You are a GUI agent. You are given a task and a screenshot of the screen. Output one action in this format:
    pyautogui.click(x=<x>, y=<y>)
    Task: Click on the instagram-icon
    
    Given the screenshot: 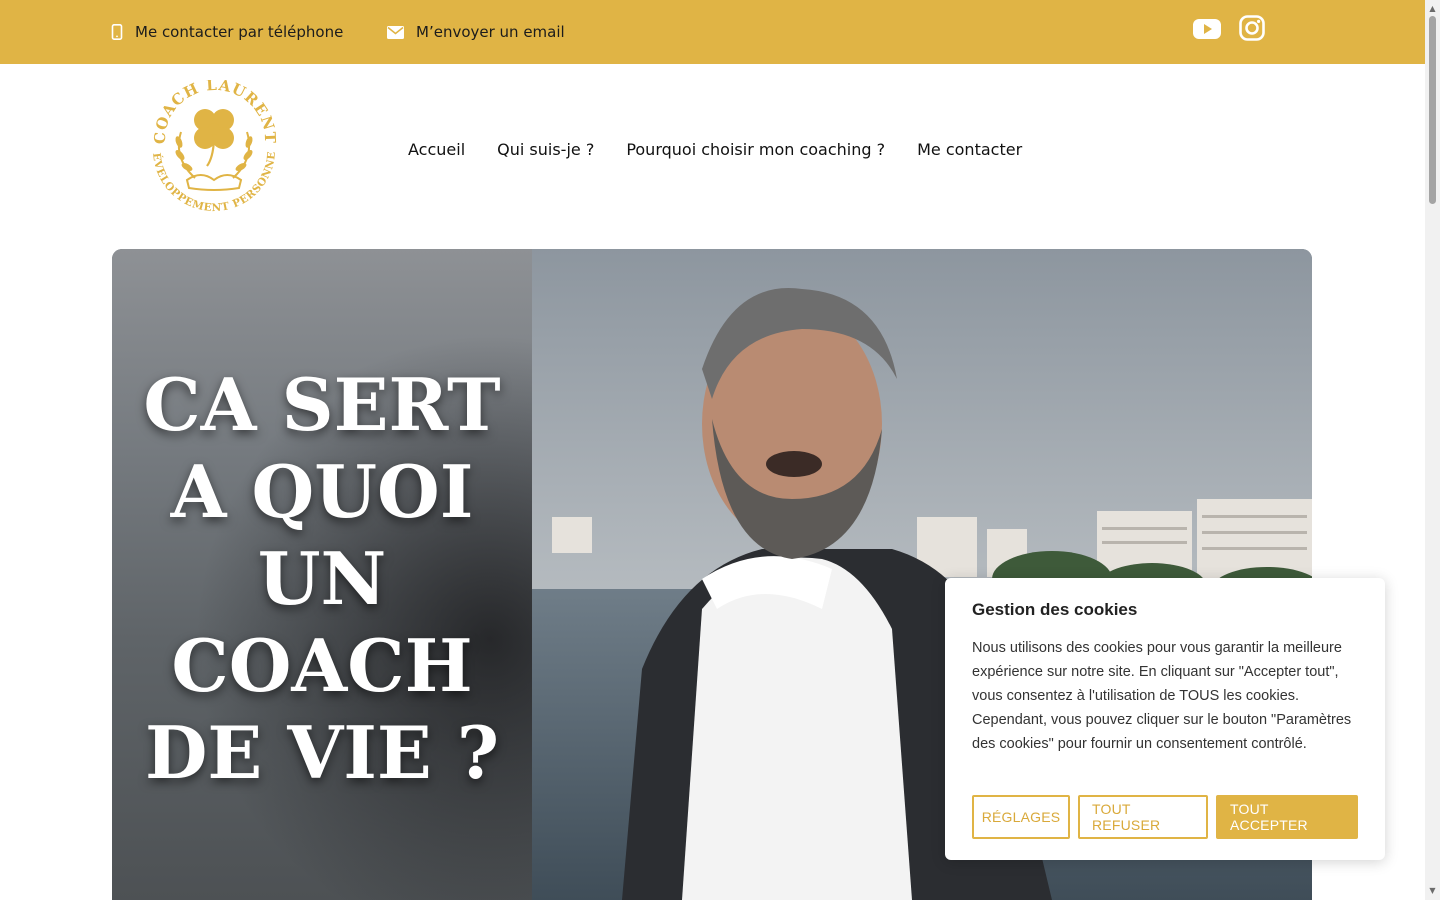 What is the action you would take?
    pyautogui.click(x=1252, y=30)
    